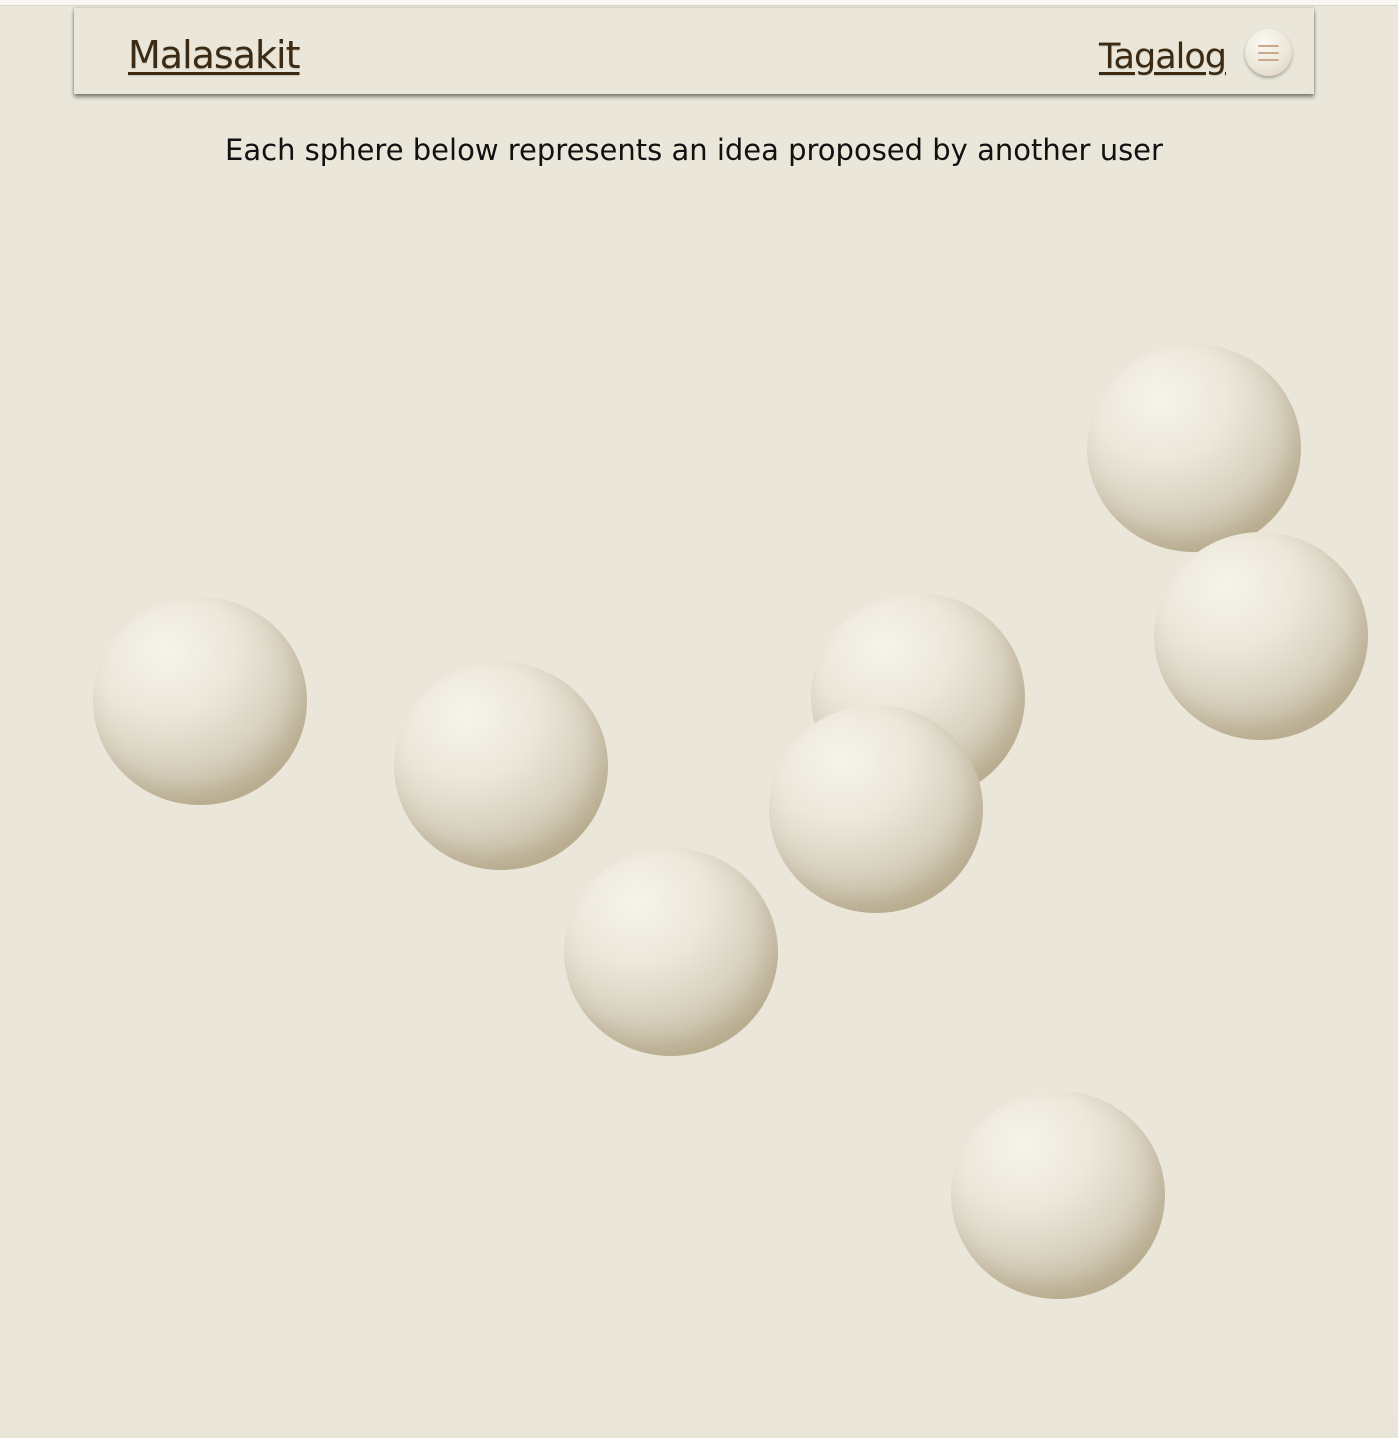 The image size is (1398, 1438). I want to click on menu-bar-bottom, so click(1268, 60).